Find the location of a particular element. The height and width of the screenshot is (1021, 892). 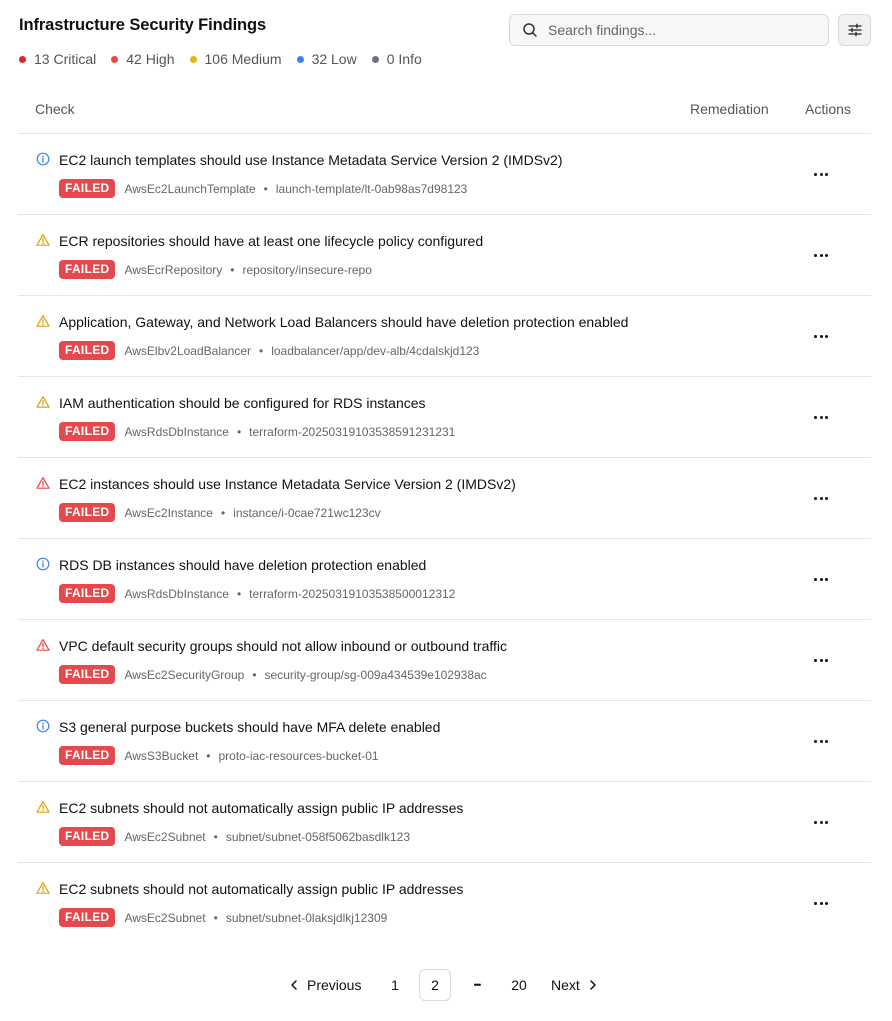

page-button-current: 2 is located at coordinates (435, 985).